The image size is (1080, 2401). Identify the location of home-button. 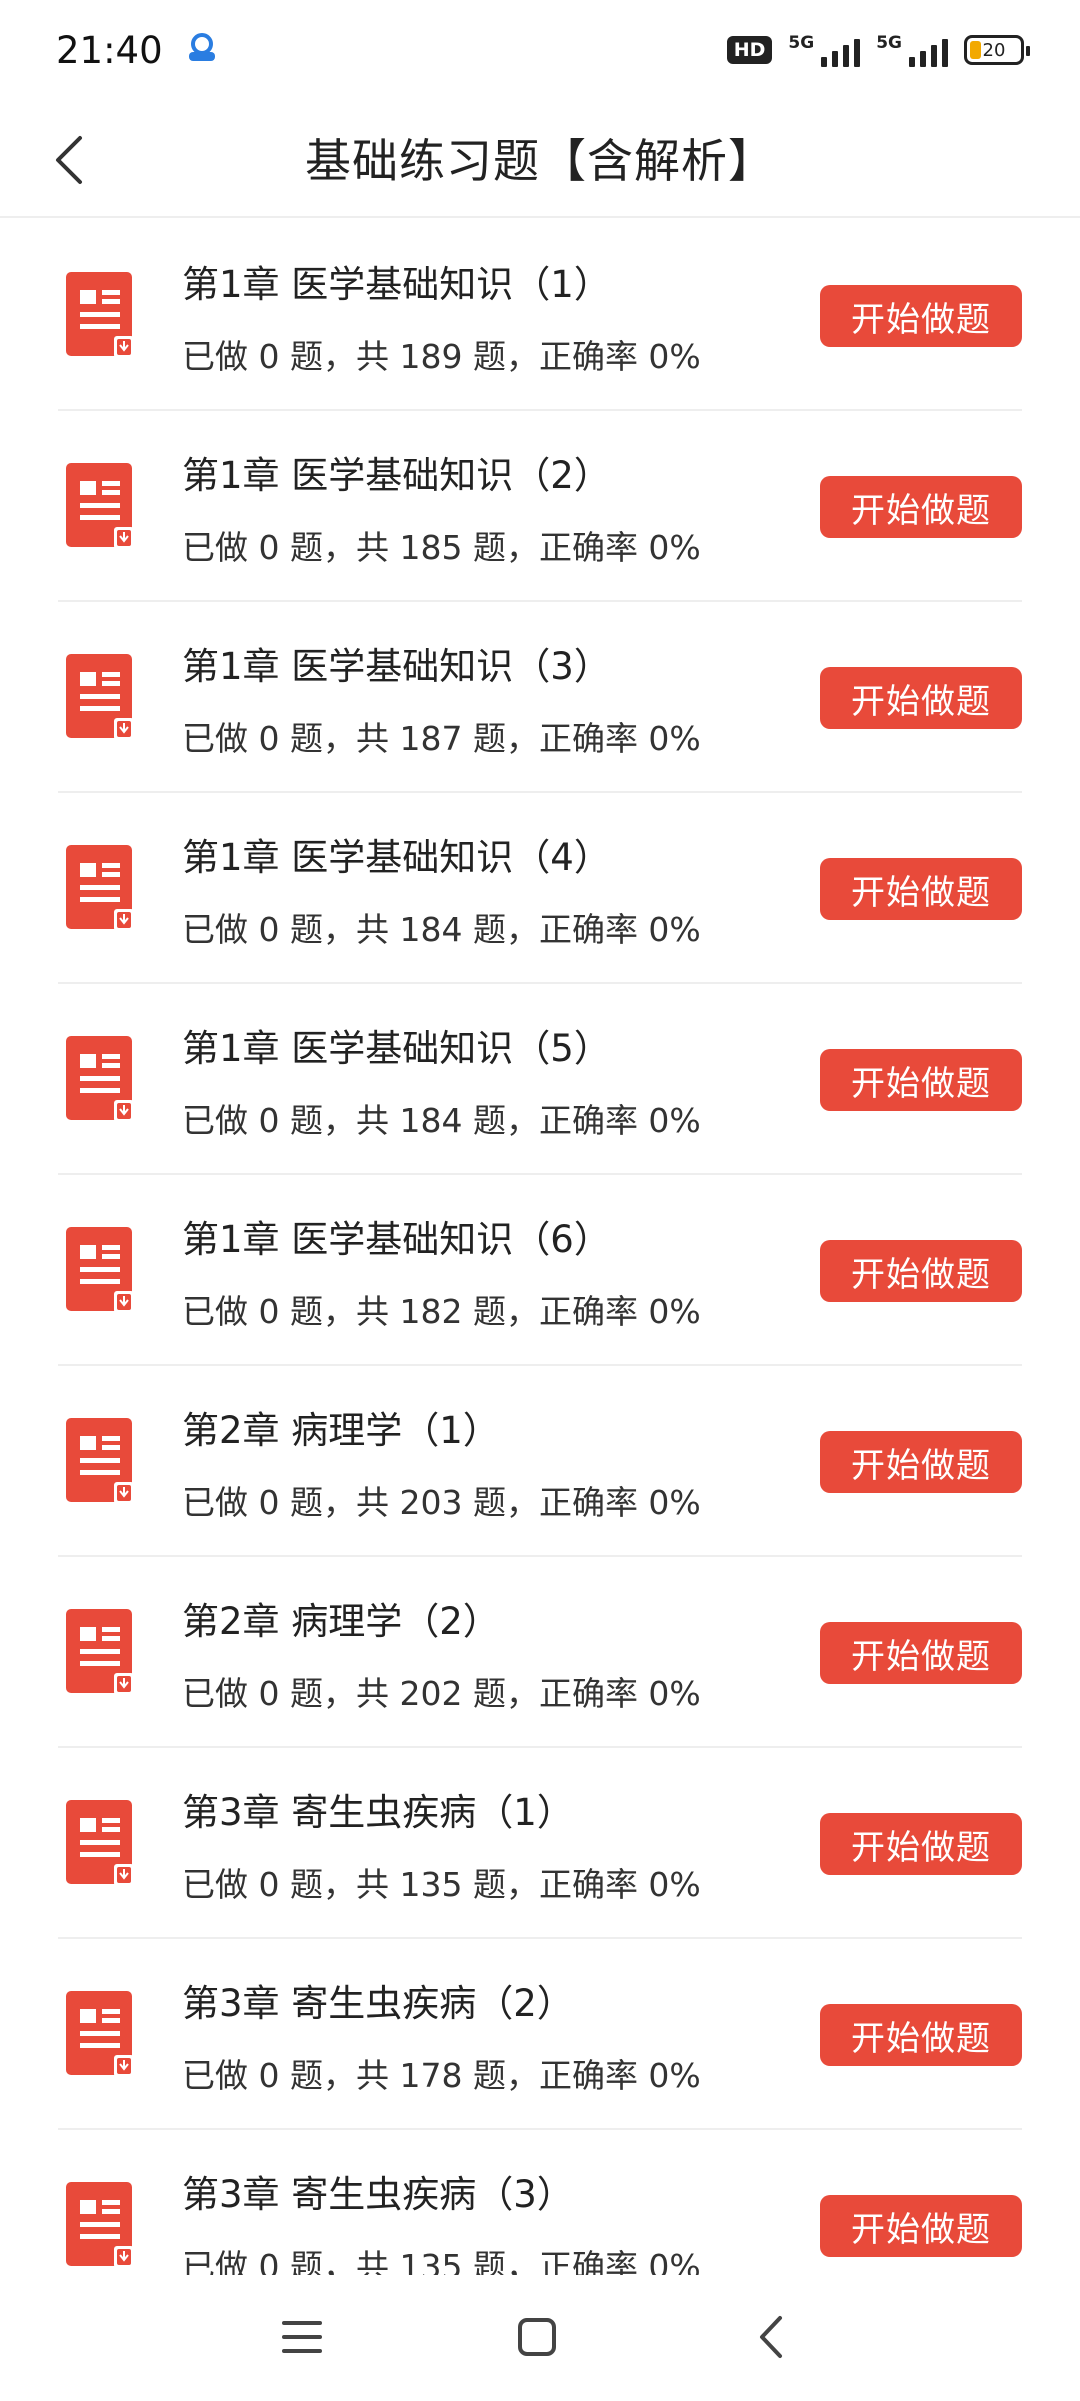
(537, 2337).